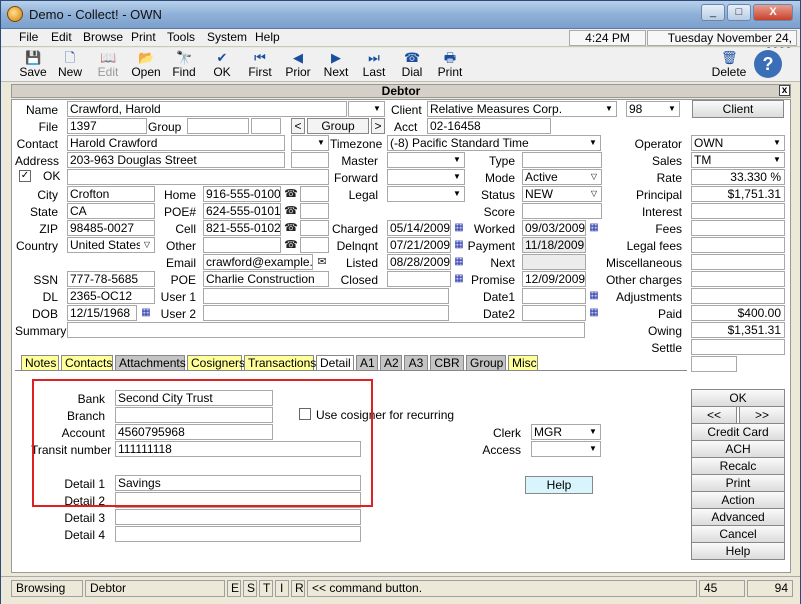 The image size is (801, 604). I want to click on delete-button: 🗑 Delete, so click(729, 65).